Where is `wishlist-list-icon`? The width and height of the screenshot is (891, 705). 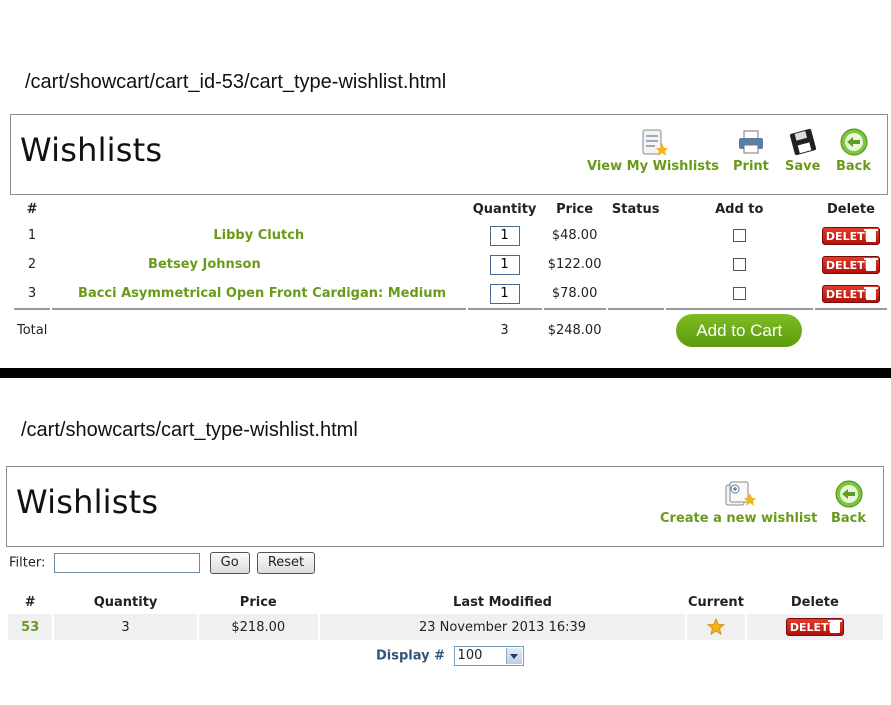
wishlist-list-icon is located at coordinates (655, 142).